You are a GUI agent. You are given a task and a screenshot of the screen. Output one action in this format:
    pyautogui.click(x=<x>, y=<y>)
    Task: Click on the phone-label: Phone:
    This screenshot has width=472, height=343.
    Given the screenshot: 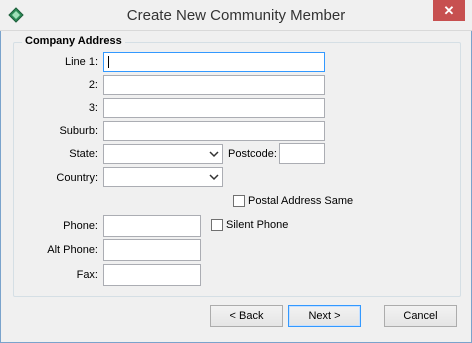 What is the action you would take?
    pyautogui.click(x=80, y=226)
    